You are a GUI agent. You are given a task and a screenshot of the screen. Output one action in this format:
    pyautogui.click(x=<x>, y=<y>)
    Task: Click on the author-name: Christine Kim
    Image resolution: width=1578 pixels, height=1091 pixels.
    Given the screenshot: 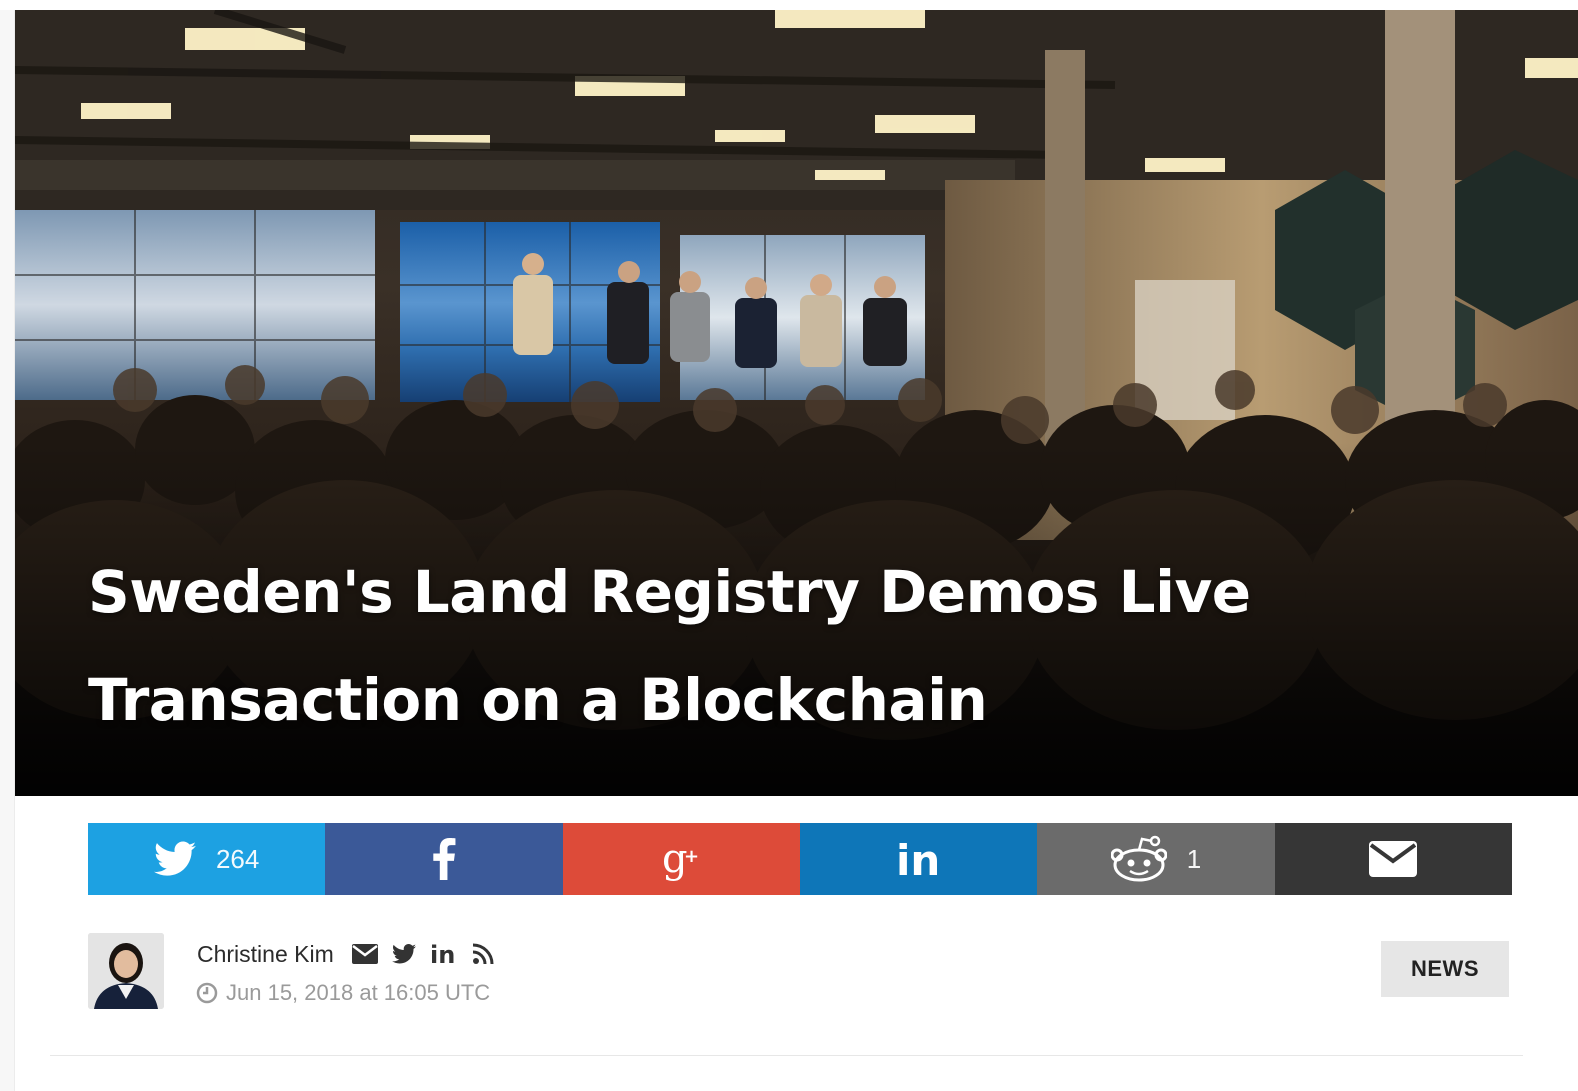 What is the action you would take?
    pyautogui.click(x=265, y=954)
    